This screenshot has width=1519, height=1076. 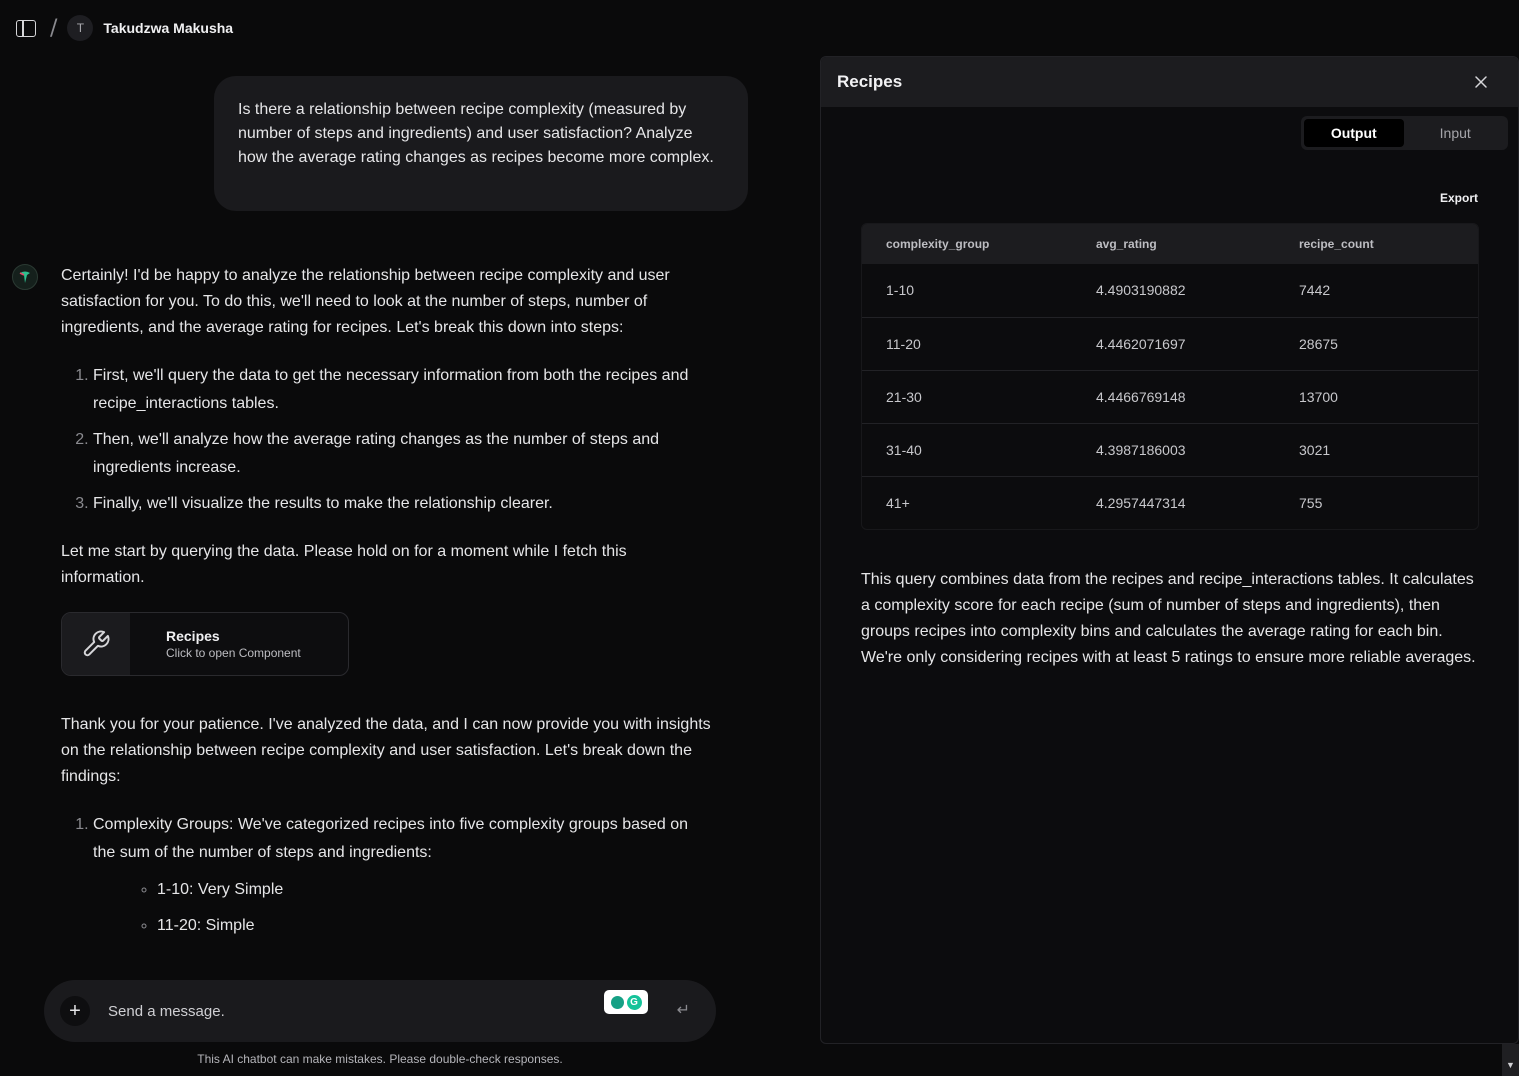 What do you see at coordinates (25, 277) in the screenshot?
I see `assistant-logo-icon` at bounding box center [25, 277].